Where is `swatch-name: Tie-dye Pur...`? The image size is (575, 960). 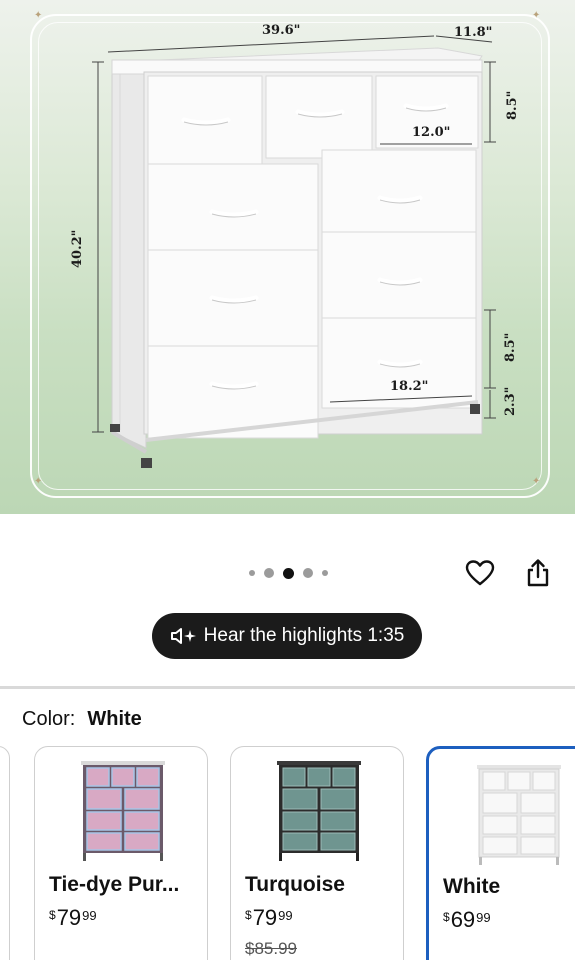 swatch-name: Tie-dye Pur... is located at coordinates (114, 884).